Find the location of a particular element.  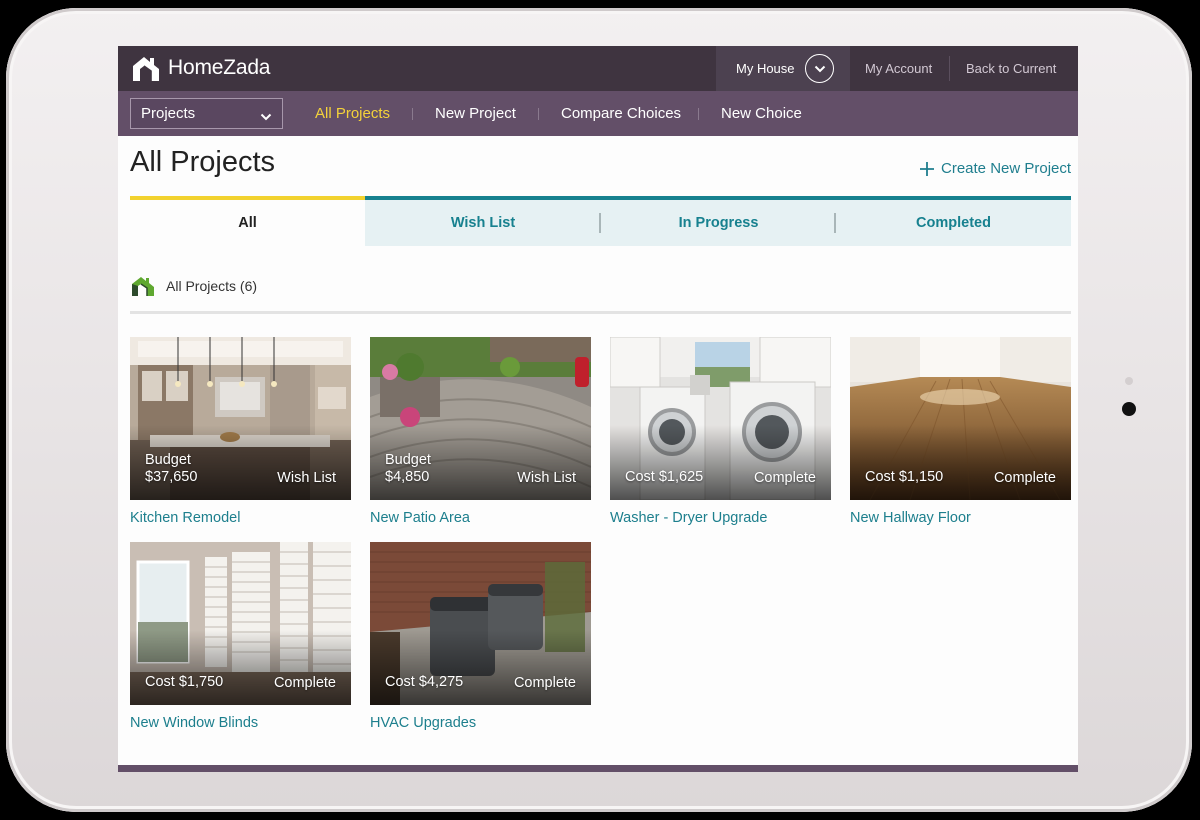

project-image: Cost $1,625 Complete is located at coordinates (720, 418).